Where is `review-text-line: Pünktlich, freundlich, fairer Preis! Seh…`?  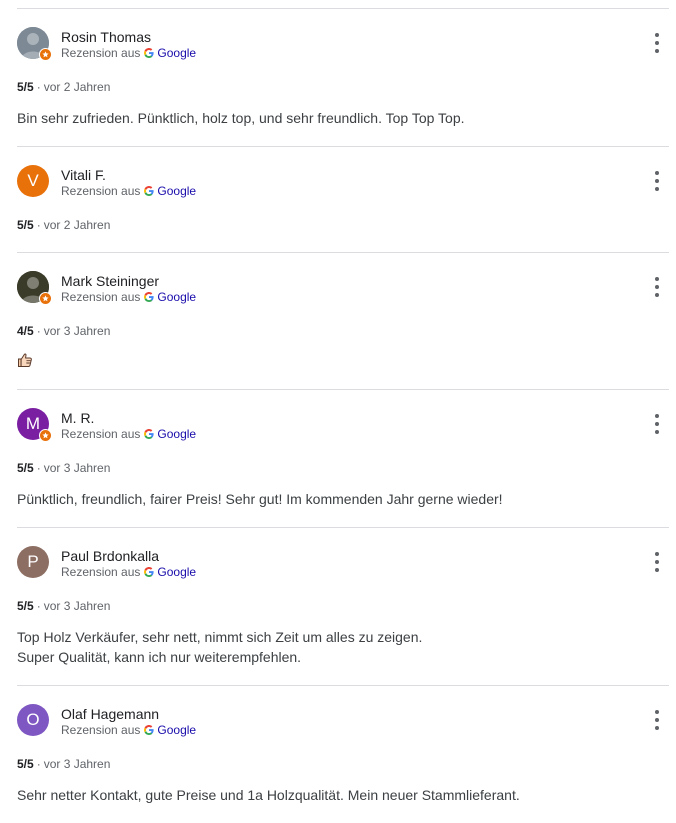 review-text-line: Pünktlich, freundlich, fairer Preis! Seh… is located at coordinates (260, 499).